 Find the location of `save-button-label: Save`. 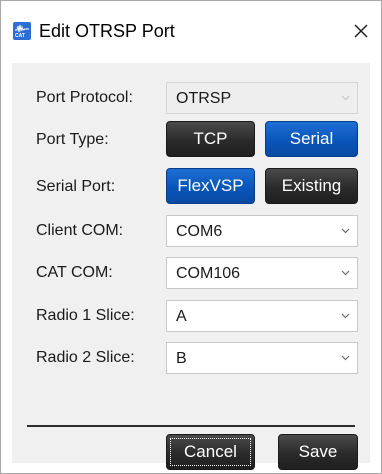

save-button-label: Save is located at coordinates (318, 451).